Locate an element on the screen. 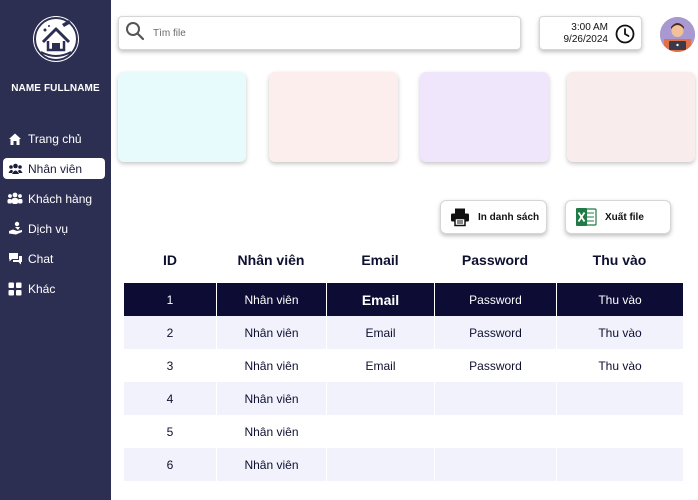 This screenshot has width=698, height=500. table-header: ID Nhân viên Email Password Thu vào is located at coordinates (403, 260).